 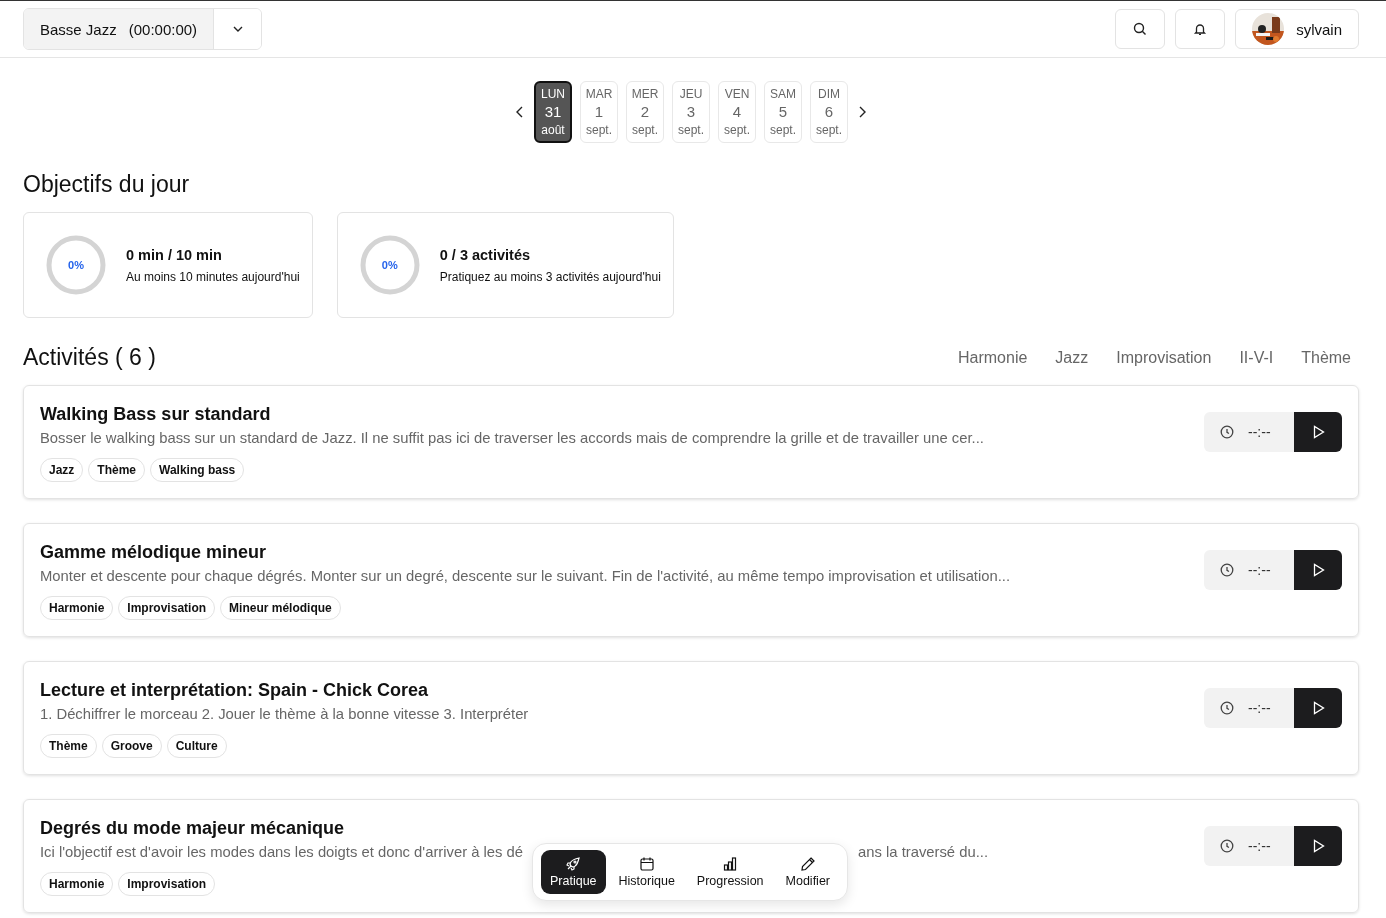 What do you see at coordinates (89, 357) in the screenshot?
I see `section-title: Activités ( 6 )` at bounding box center [89, 357].